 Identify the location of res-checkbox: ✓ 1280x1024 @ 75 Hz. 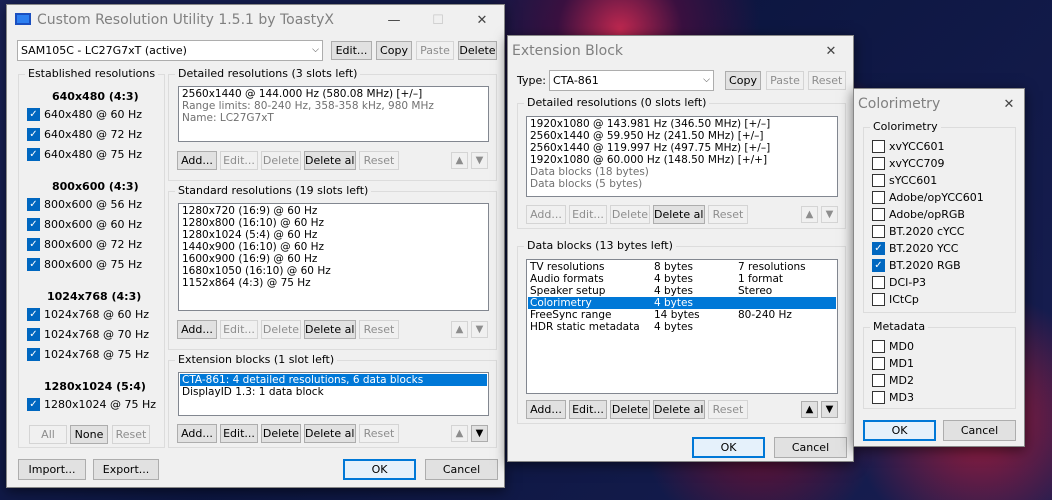
(91, 404).